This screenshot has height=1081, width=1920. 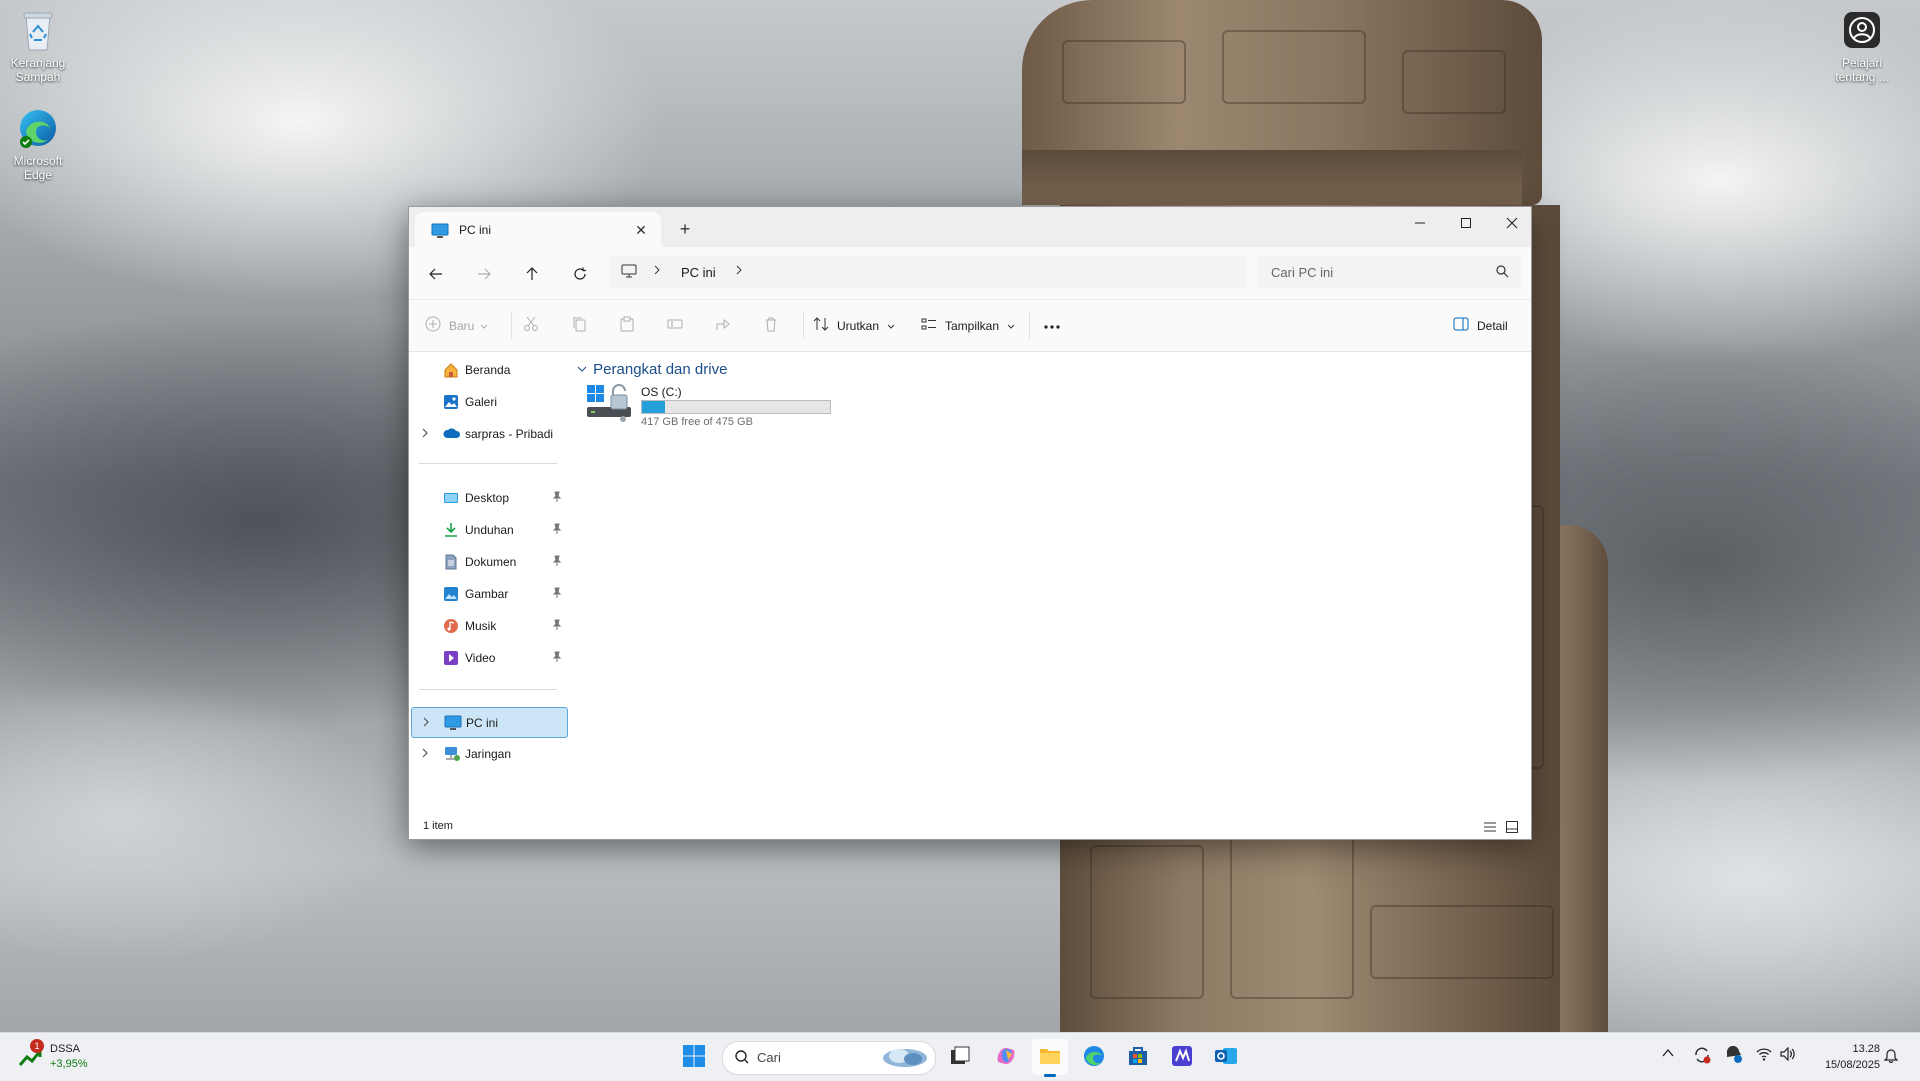 I want to click on sidebar-item-video: Video, so click(x=488, y=658).